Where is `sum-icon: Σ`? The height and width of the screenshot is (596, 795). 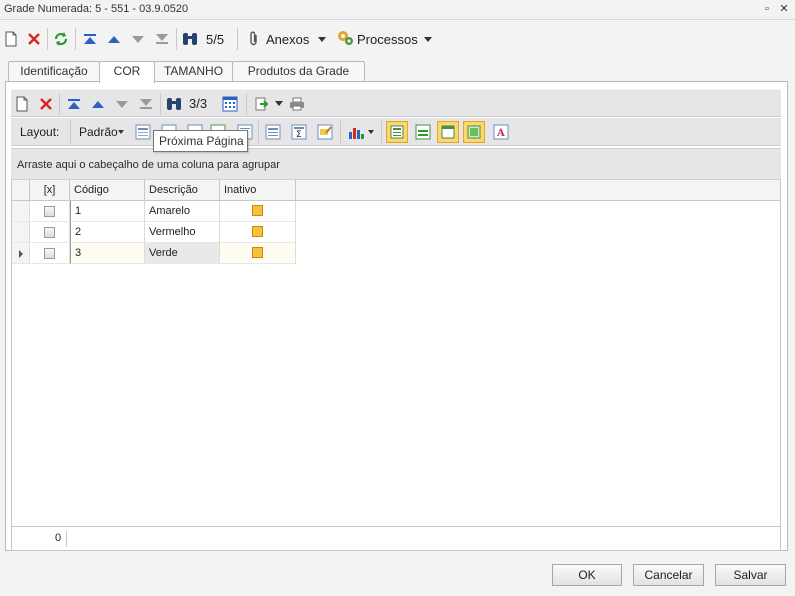
sum-icon: Σ is located at coordinates (299, 132).